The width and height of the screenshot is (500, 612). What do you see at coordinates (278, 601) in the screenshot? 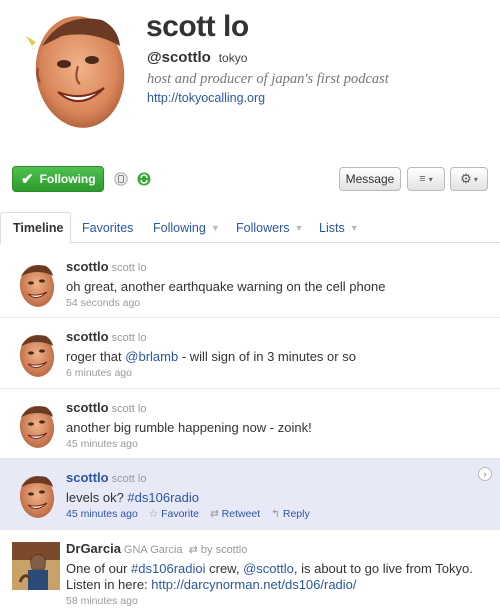
I see `tweet-timestamp: 58 minutes ago` at bounding box center [278, 601].